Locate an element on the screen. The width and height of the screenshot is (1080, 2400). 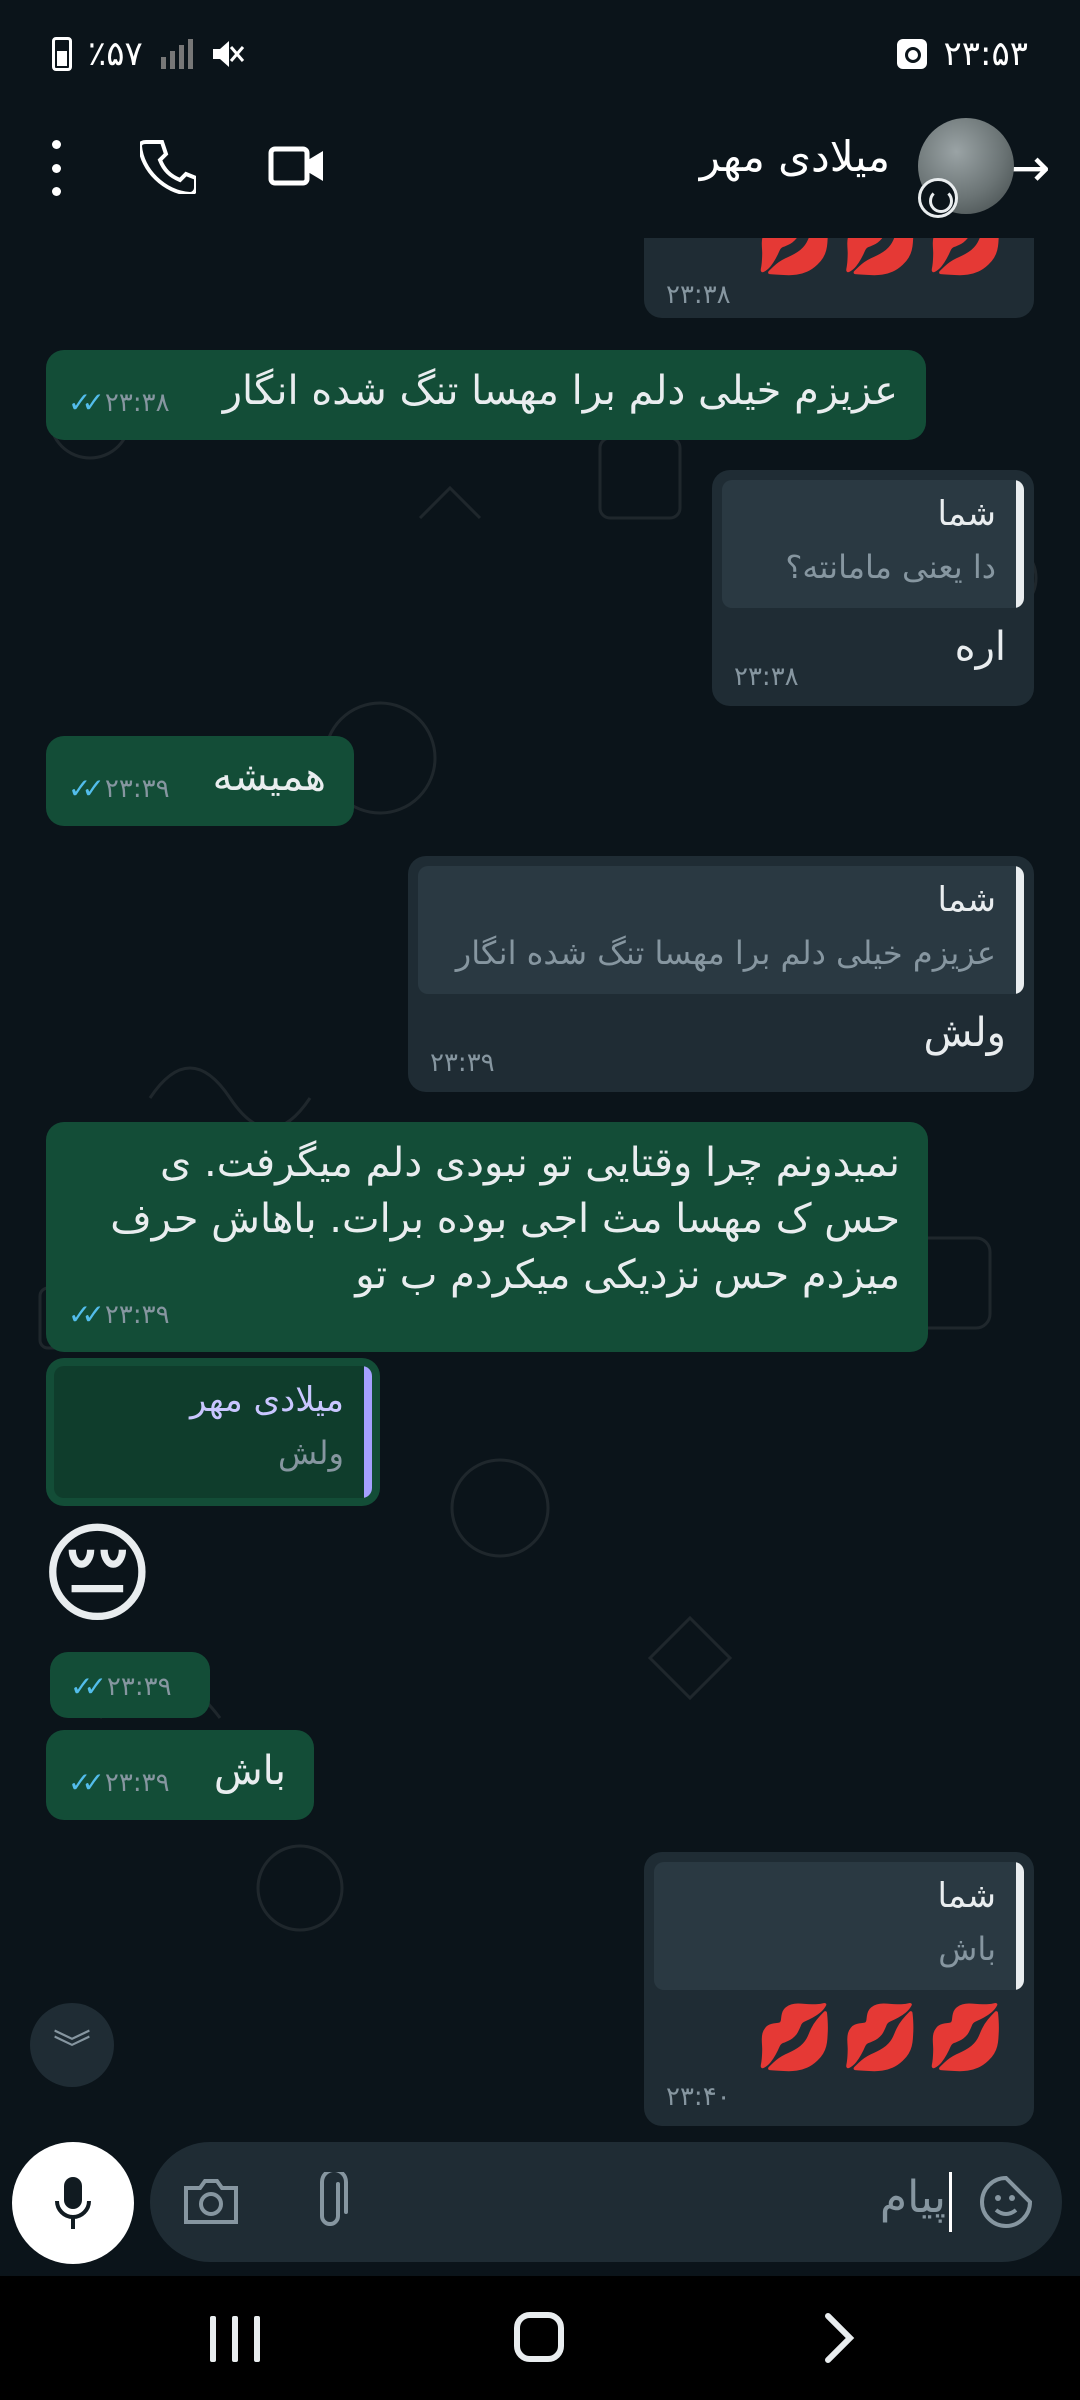
pensive-emoji: 😔 is located at coordinates (97, 1574).